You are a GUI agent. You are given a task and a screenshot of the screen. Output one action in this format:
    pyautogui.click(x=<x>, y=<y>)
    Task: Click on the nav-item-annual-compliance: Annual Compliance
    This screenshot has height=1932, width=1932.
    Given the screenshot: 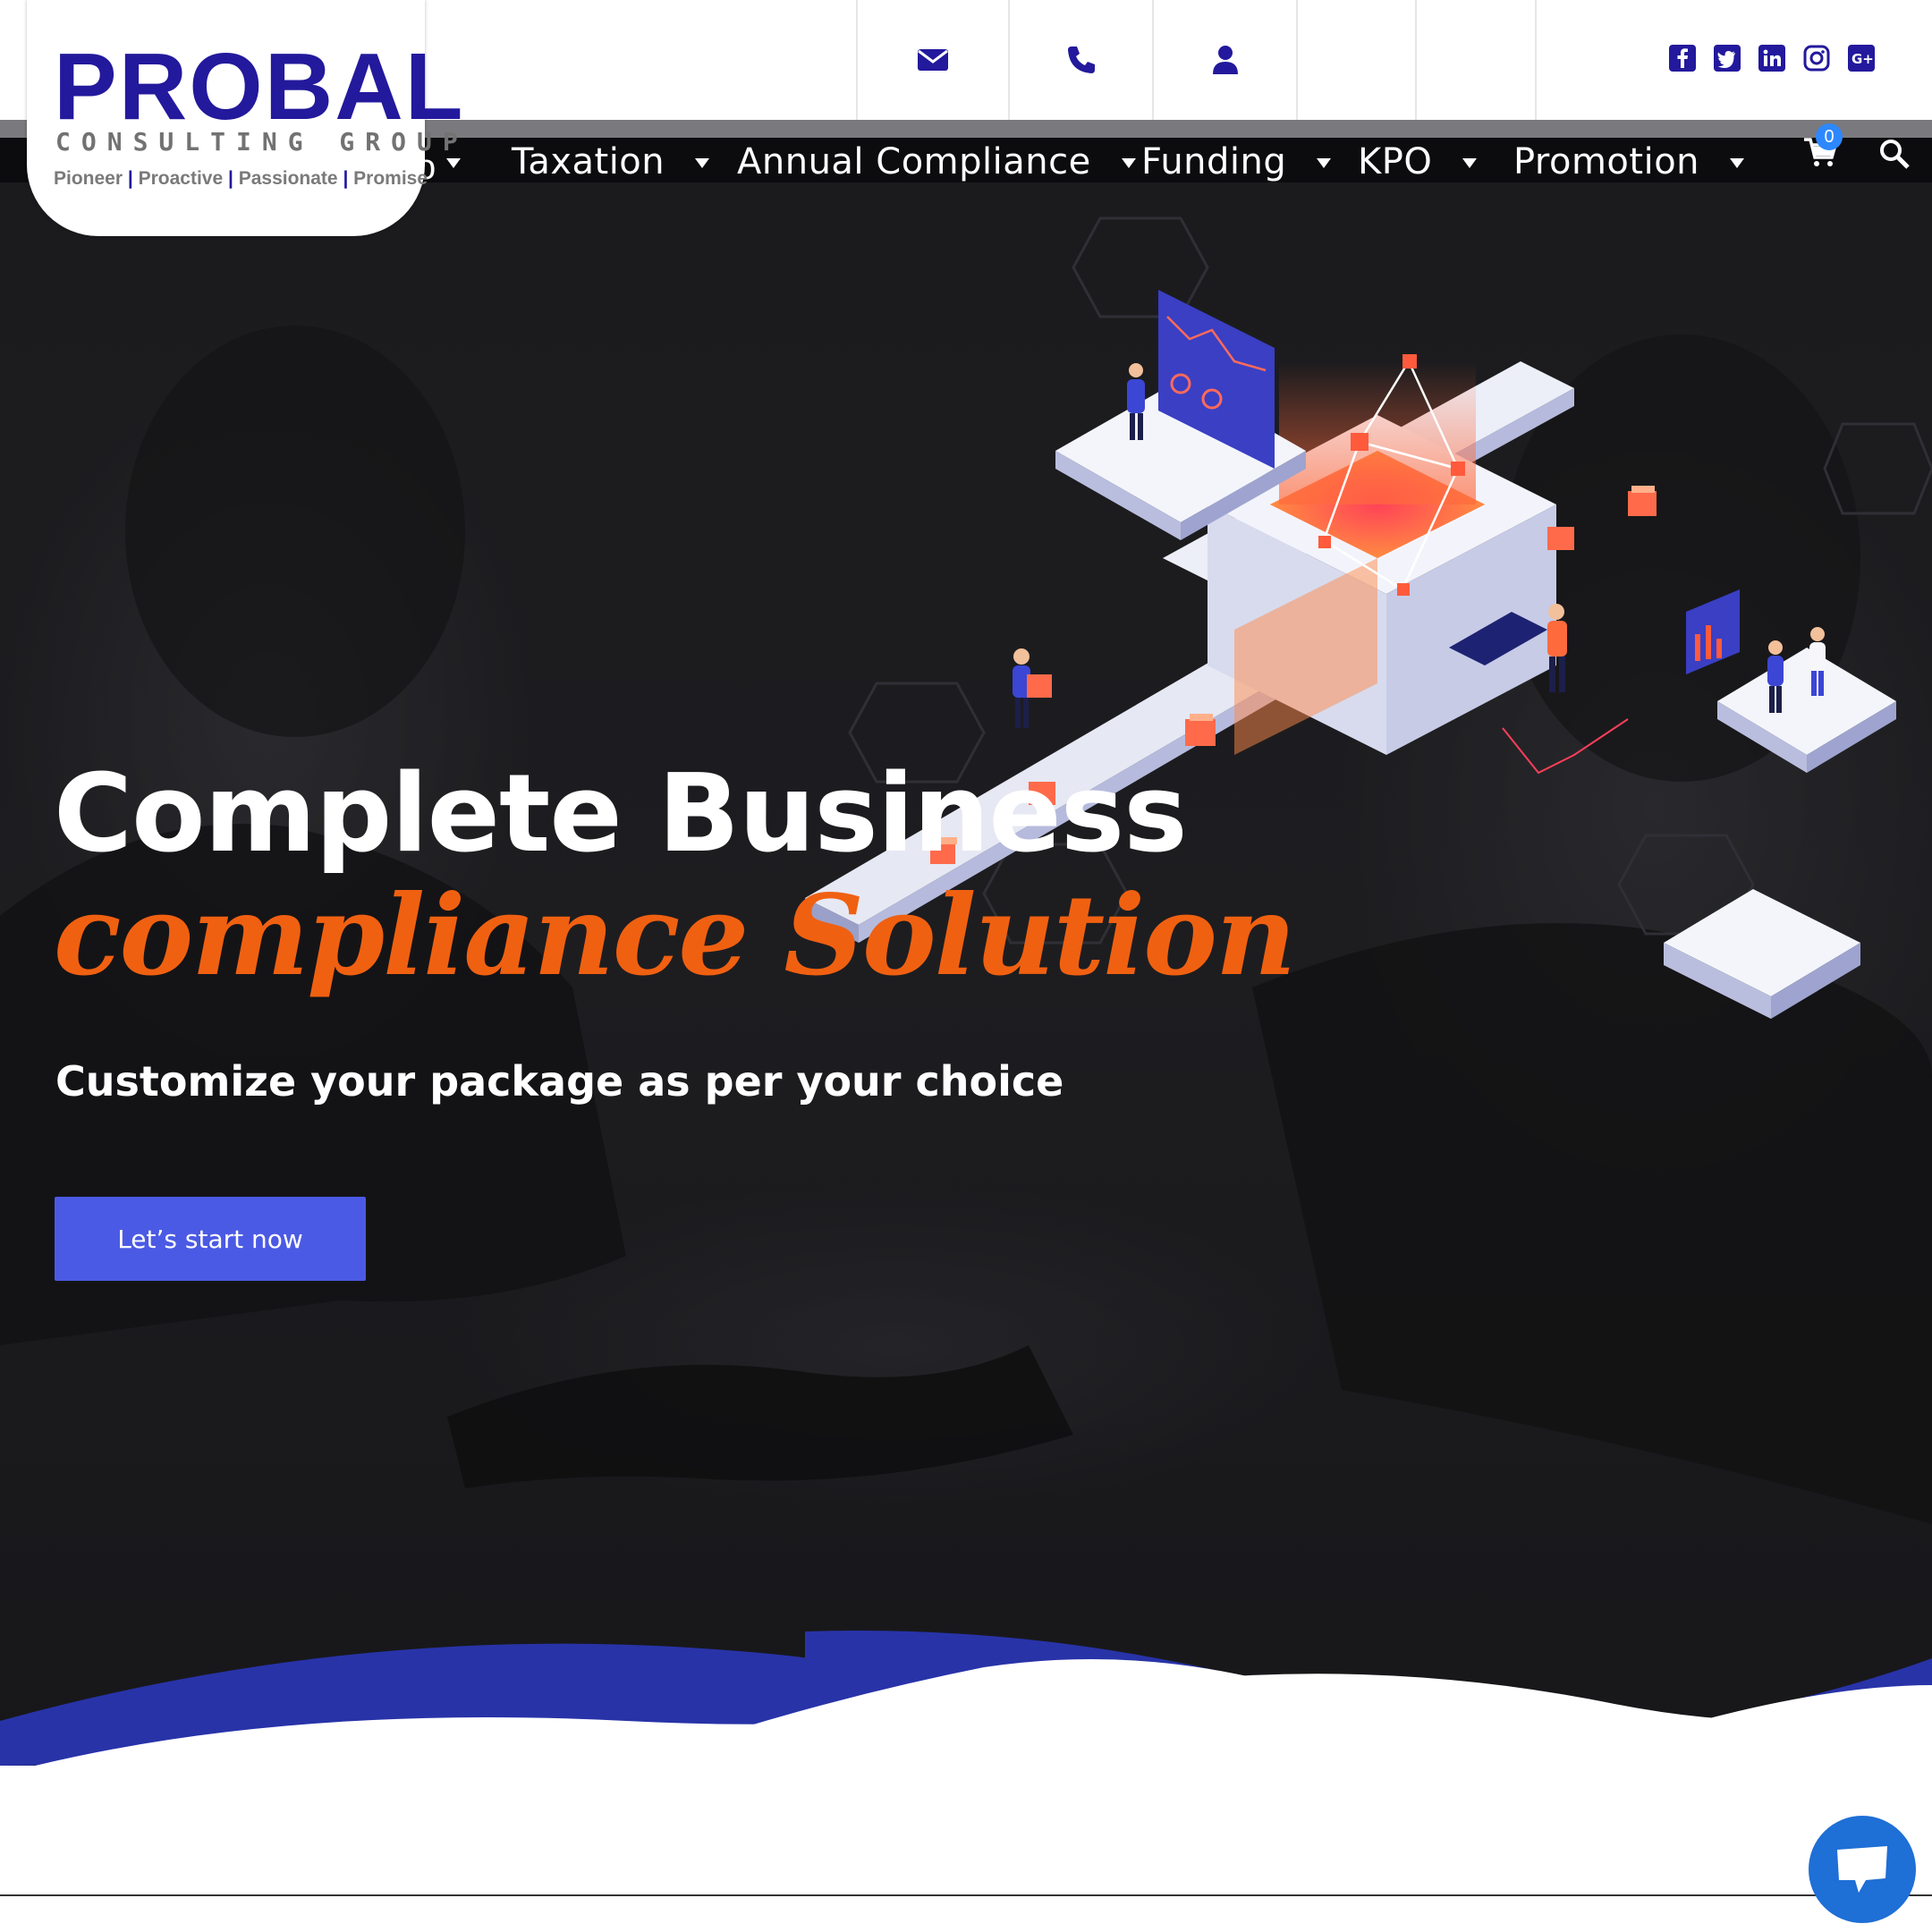 What is the action you would take?
    pyautogui.click(x=936, y=162)
    